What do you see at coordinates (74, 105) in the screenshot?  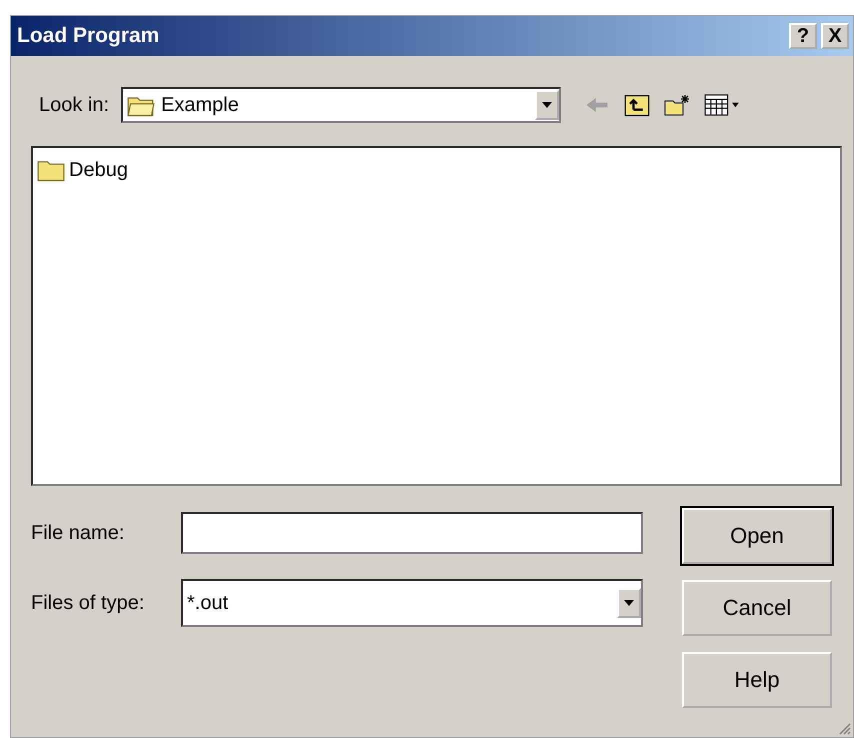 I see `look-in-label: Look in:` at bounding box center [74, 105].